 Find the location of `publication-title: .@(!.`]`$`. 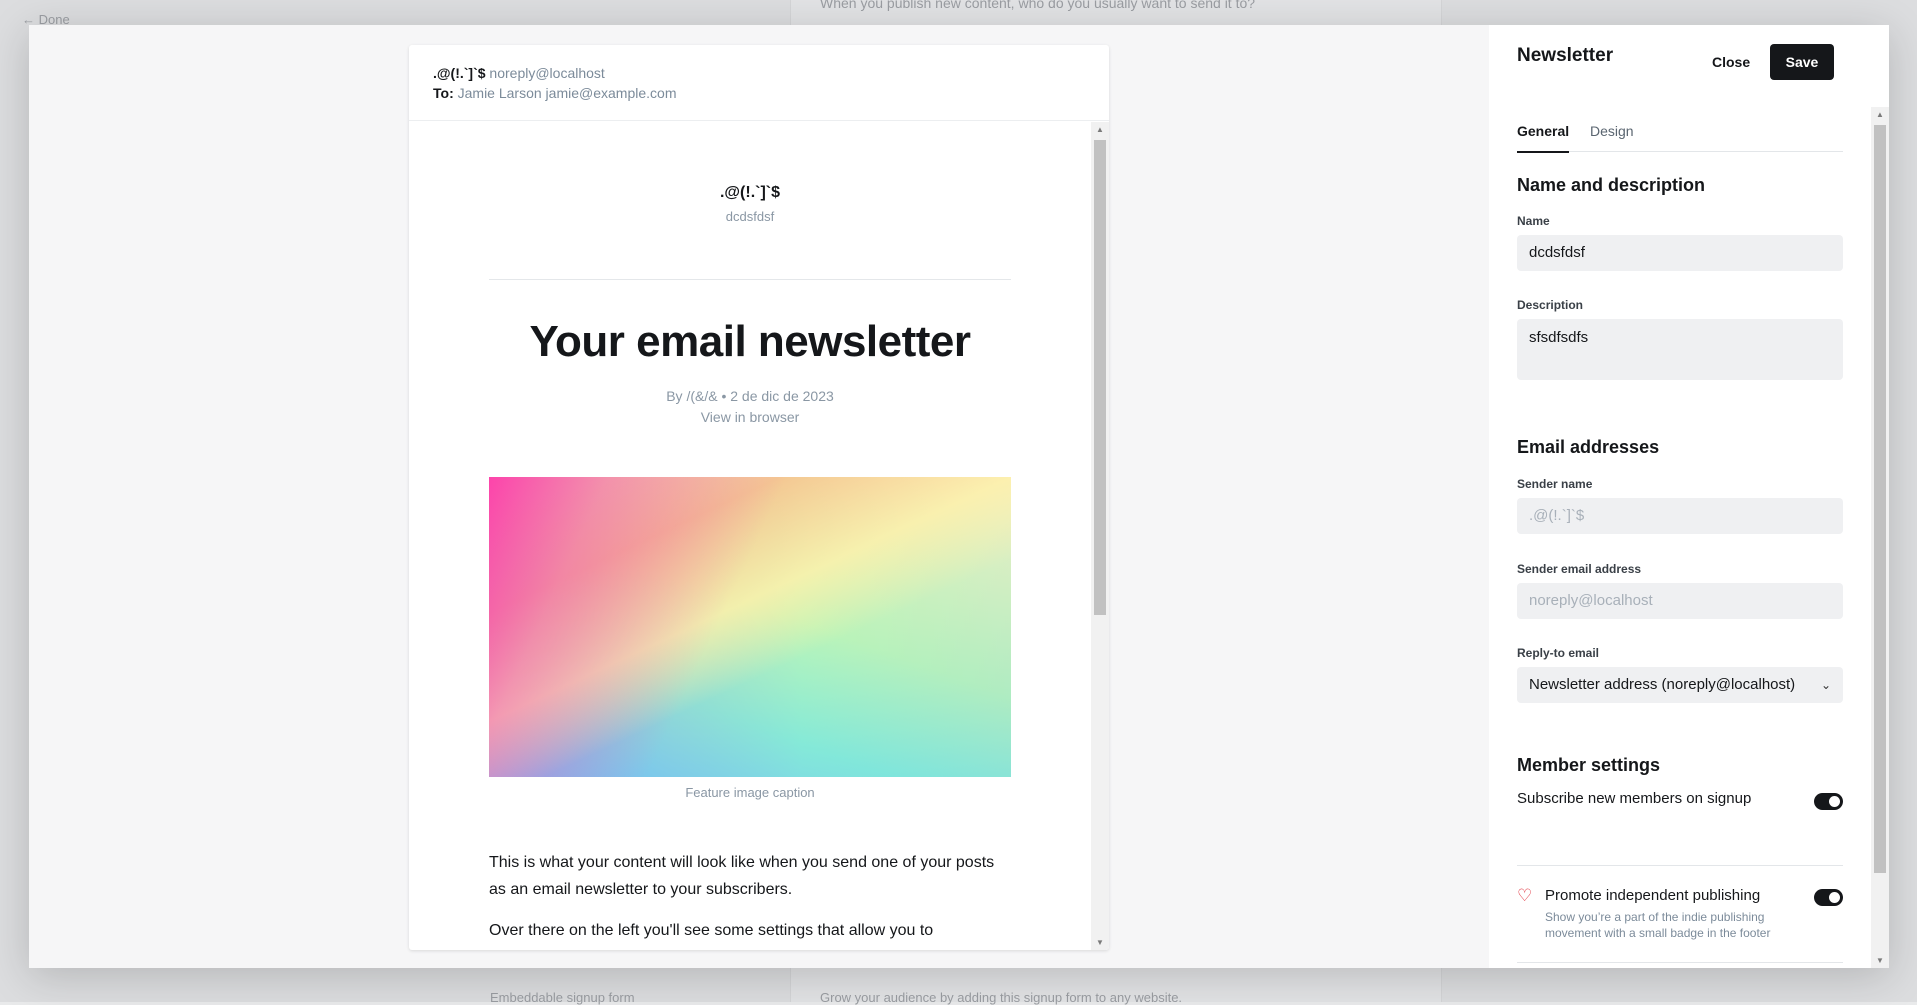

publication-title: .@(!.`]`$ is located at coordinates (750, 192).